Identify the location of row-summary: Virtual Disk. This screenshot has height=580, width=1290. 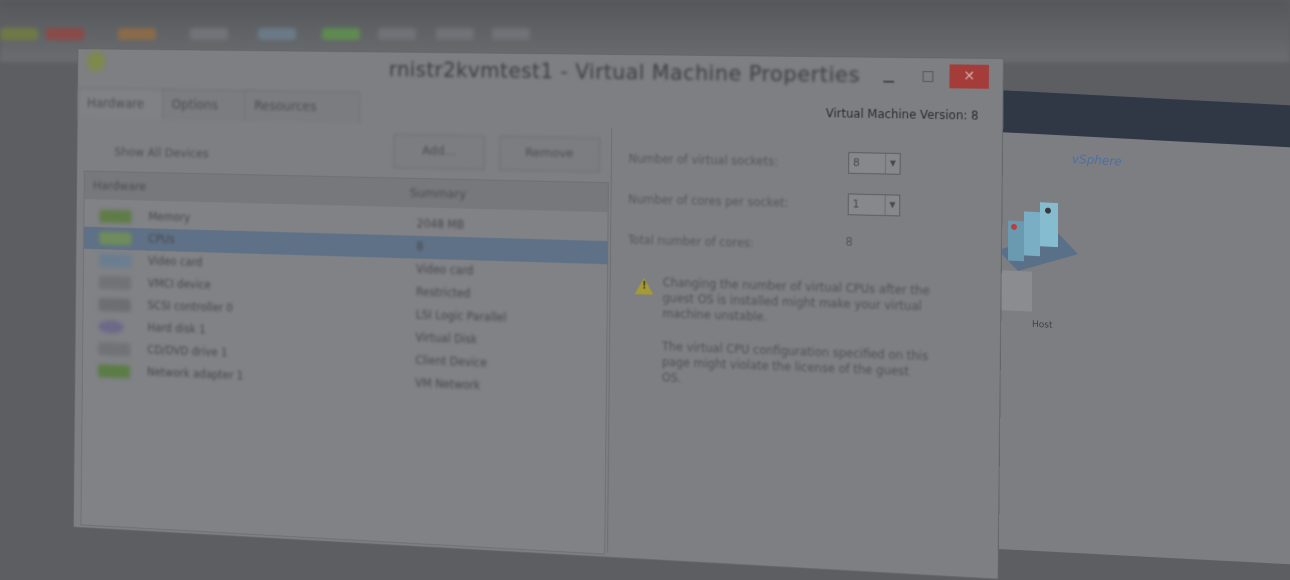
(446, 339).